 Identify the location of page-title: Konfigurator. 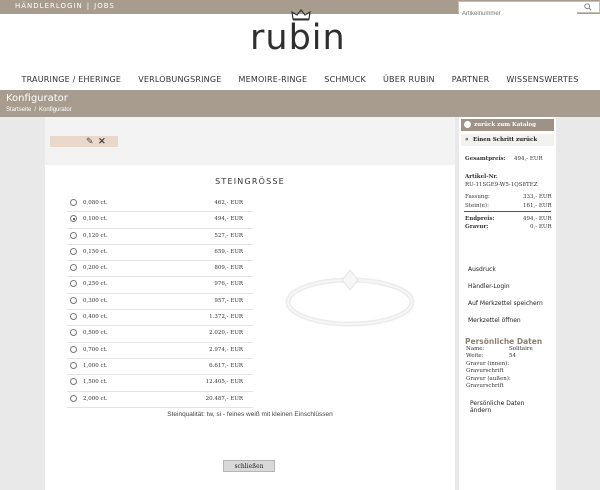
(37, 98).